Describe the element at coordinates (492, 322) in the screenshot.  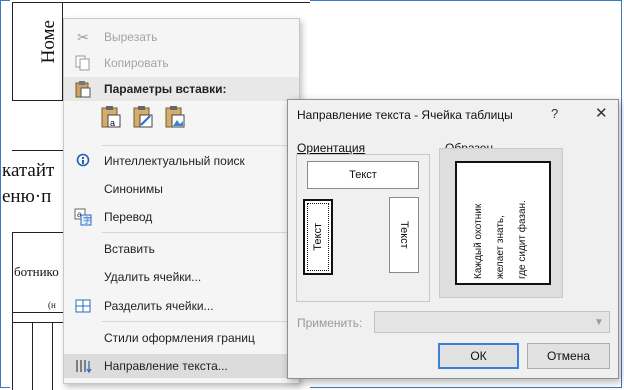
I see `apply-select: ▼` at that location.